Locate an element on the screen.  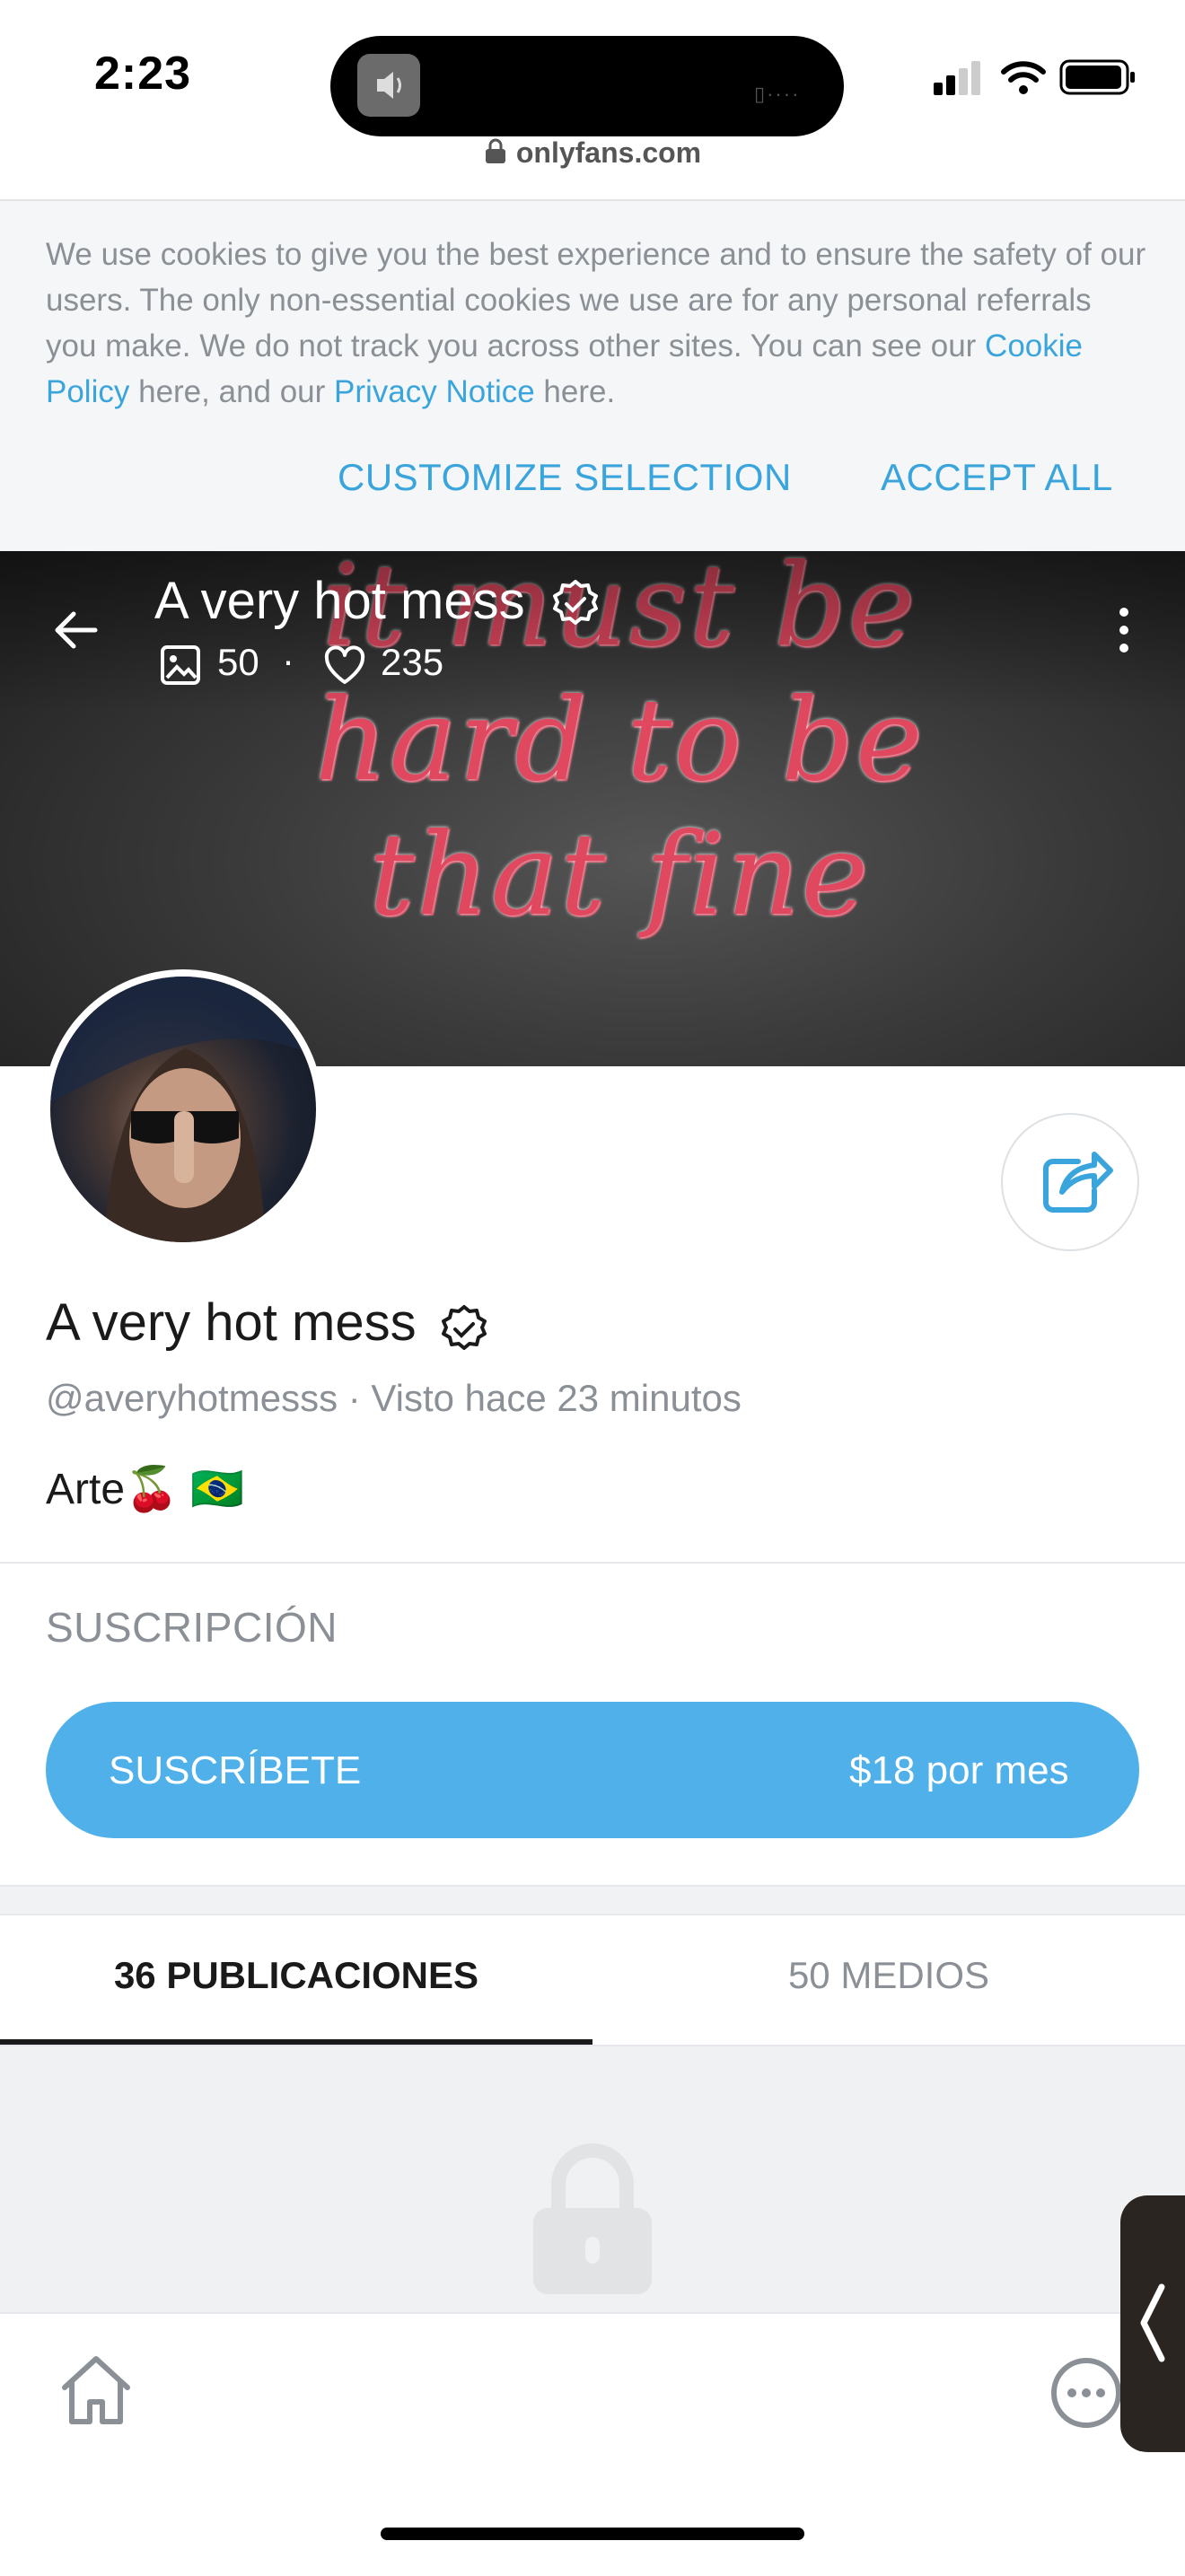
divider is located at coordinates (592, 1563).